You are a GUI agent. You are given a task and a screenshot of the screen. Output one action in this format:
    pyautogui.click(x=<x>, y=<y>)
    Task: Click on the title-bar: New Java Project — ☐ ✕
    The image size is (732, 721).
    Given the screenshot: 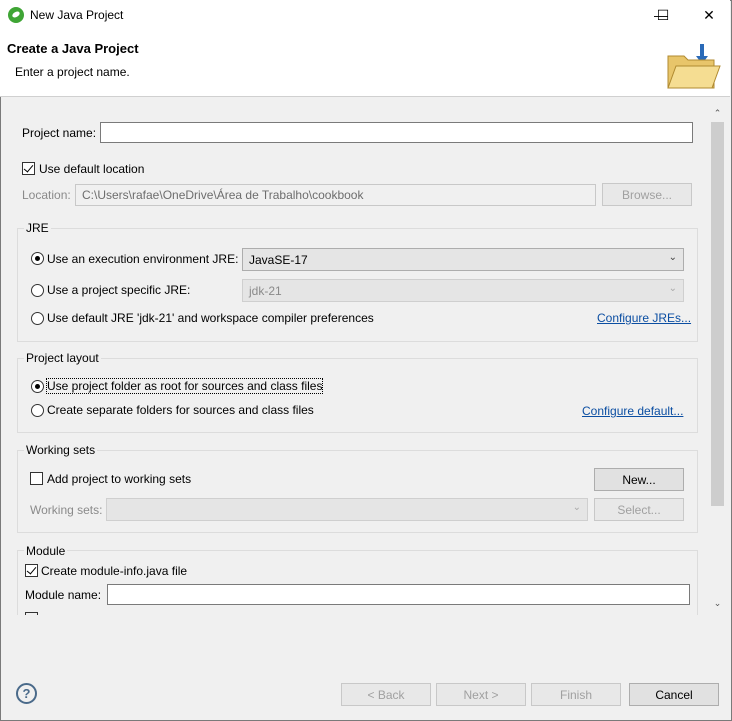 What is the action you would take?
    pyautogui.click(x=365, y=15)
    